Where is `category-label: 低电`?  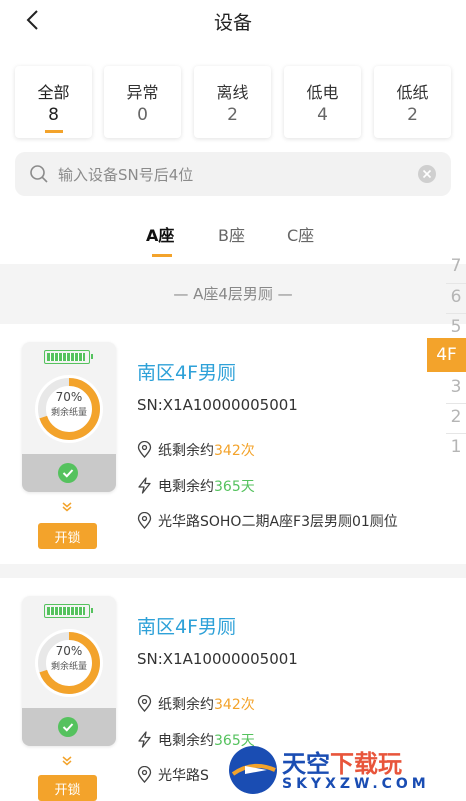 category-label: 低电 is located at coordinates (322, 92).